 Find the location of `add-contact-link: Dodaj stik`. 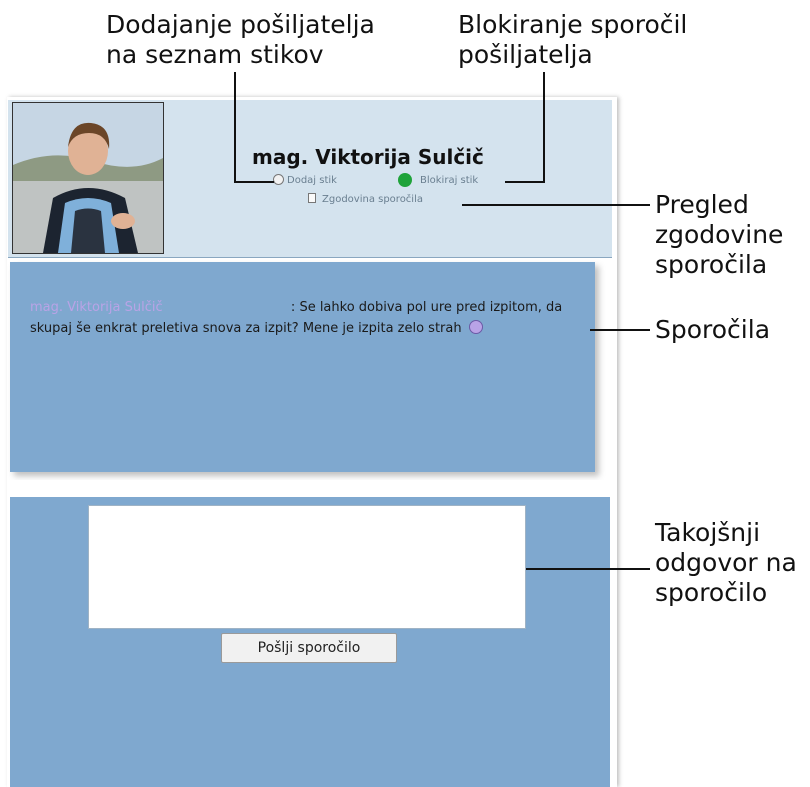

add-contact-link: Dodaj stik is located at coordinates (312, 180).